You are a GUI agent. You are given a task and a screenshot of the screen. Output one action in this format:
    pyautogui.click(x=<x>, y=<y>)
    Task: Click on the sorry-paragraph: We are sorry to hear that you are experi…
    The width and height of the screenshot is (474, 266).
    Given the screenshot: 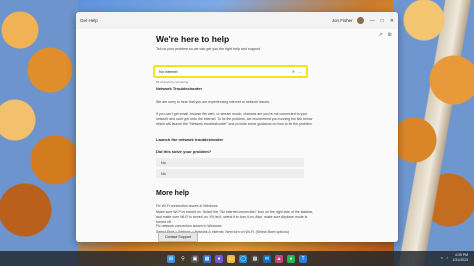 What is the action you would take?
    pyautogui.click(x=213, y=102)
    